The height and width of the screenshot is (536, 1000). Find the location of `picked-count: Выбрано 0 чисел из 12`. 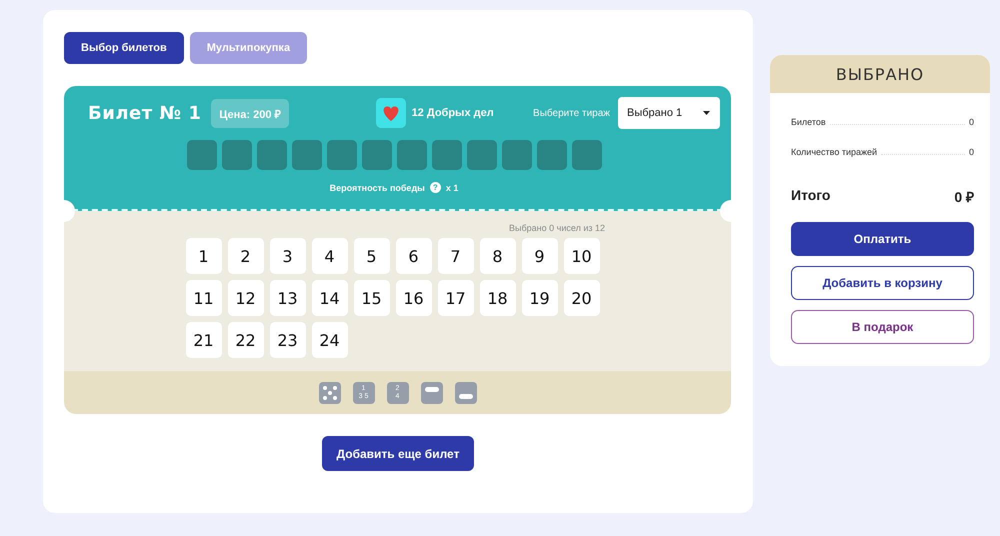

picked-count: Выбрано 0 чисел из 12 is located at coordinates (557, 228).